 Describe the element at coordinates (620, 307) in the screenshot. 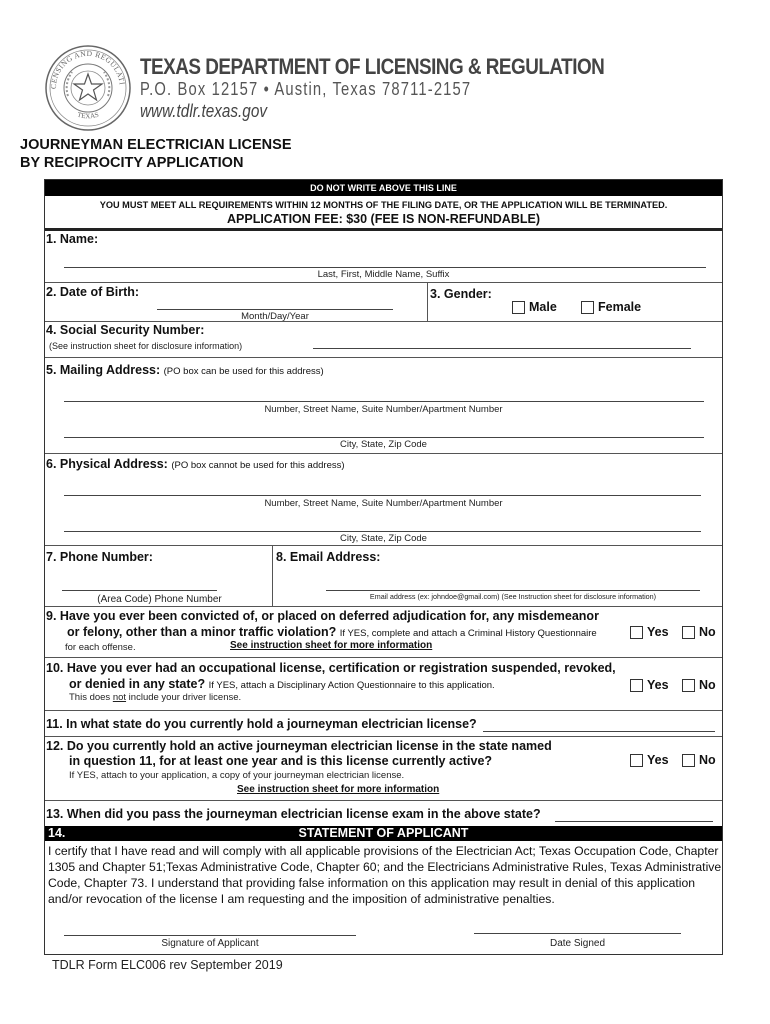

I see `gender-female-label: Female` at that location.